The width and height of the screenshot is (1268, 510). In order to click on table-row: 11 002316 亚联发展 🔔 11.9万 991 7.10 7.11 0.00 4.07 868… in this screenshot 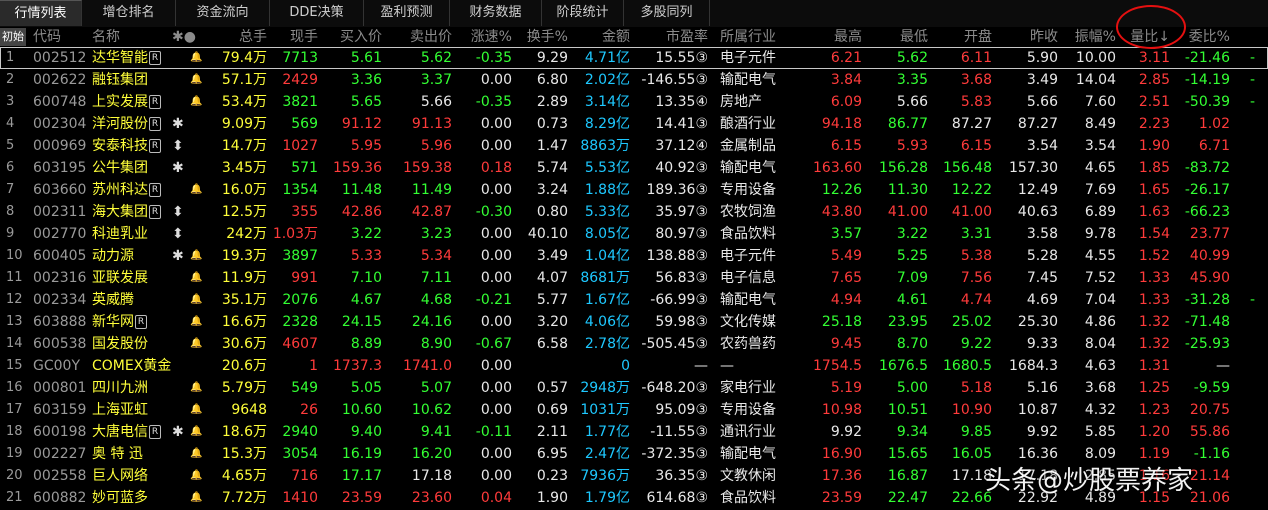, I will do `click(634, 278)`.